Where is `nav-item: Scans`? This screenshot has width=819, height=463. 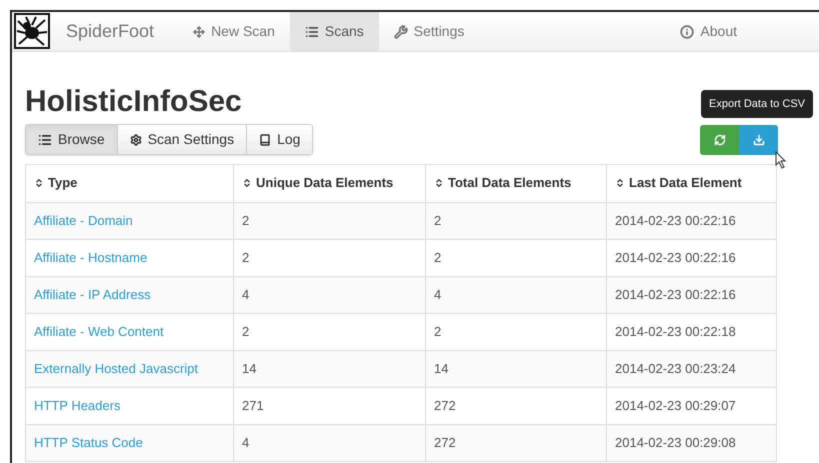 nav-item: Scans is located at coordinates (334, 31).